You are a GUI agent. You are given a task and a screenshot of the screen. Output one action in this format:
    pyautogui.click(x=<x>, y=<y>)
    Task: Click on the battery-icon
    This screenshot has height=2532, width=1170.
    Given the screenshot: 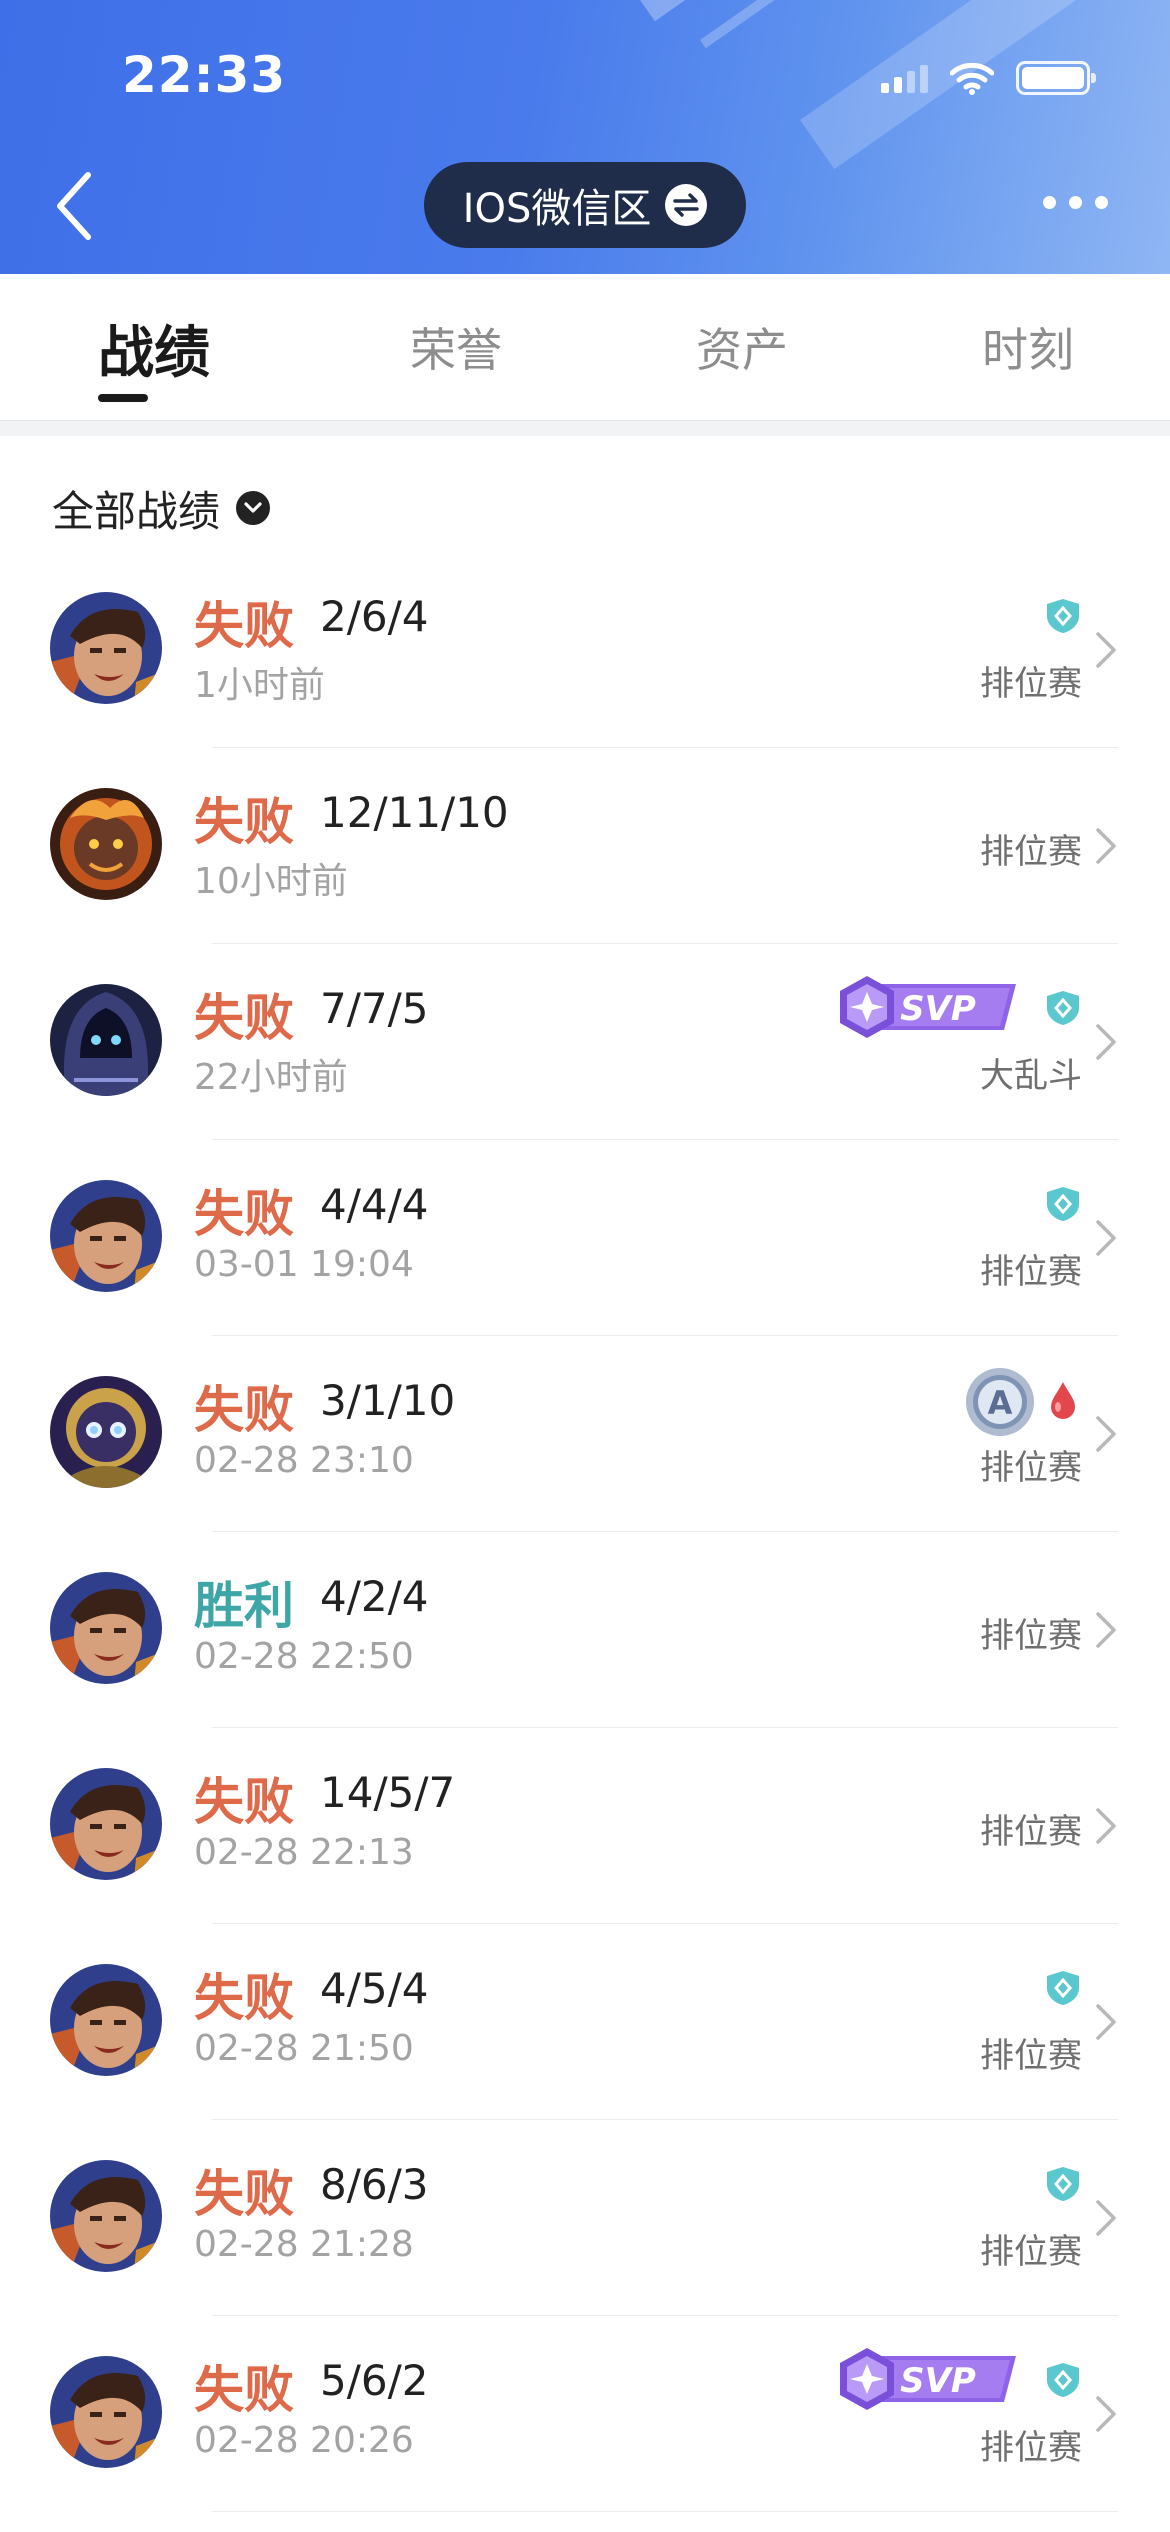 What is the action you would take?
    pyautogui.click(x=1056, y=78)
    